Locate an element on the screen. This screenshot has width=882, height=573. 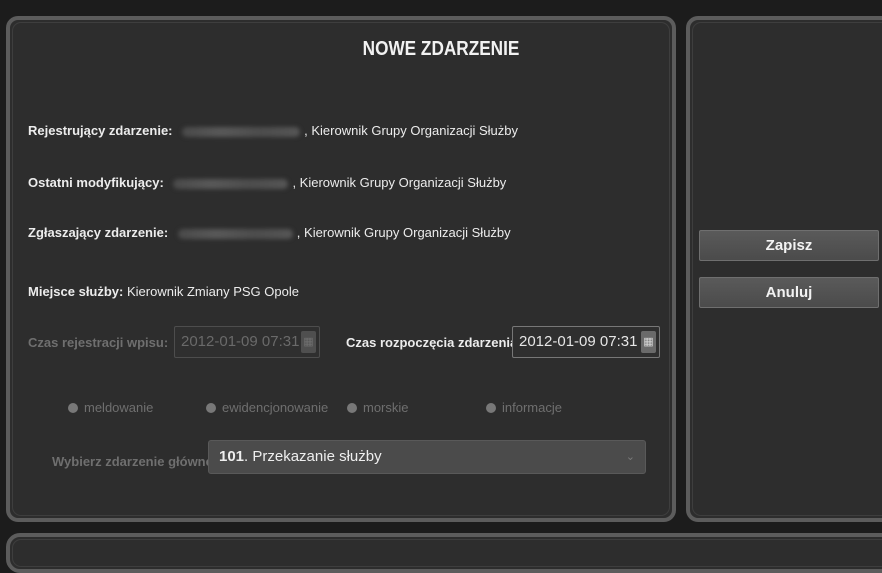
chevron-down-icon: ⌄ is located at coordinates (630, 457).